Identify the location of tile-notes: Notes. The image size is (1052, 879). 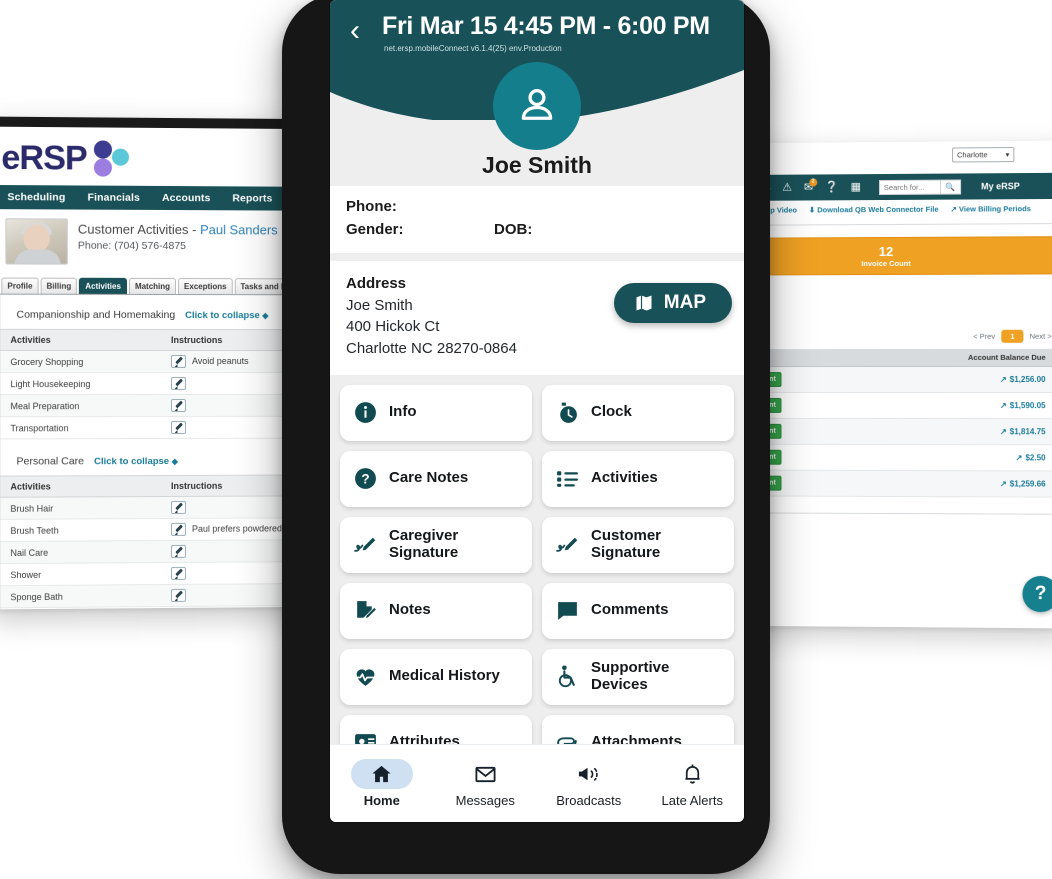
(436, 610).